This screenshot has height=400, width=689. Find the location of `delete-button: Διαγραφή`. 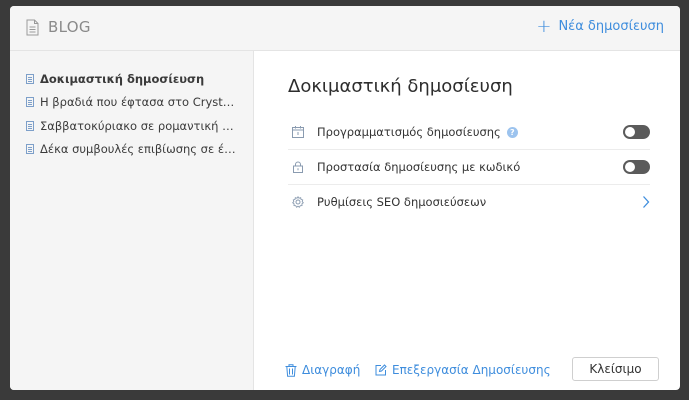

delete-button: Διαγραφή is located at coordinates (322, 370).